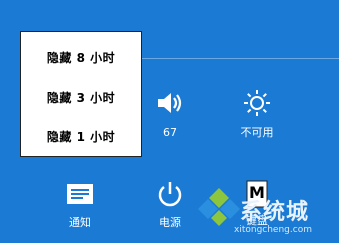  Describe the element at coordinates (275, 212) in the screenshot. I see `watermark-brand: 系统城` at that location.